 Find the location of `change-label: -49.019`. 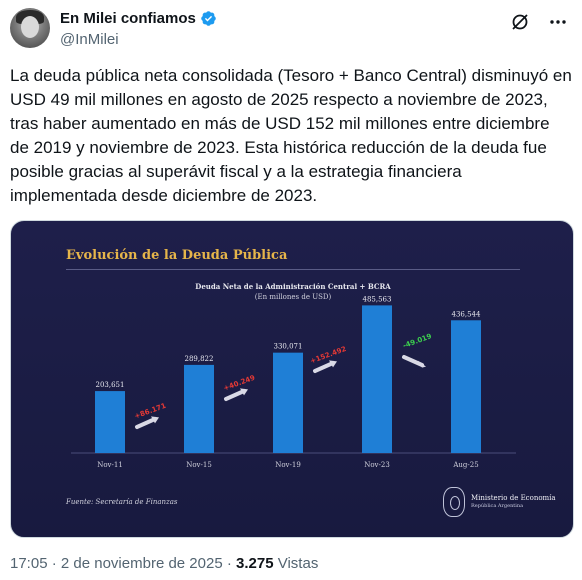

change-label: -49.019 is located at coordinates (417, 341).